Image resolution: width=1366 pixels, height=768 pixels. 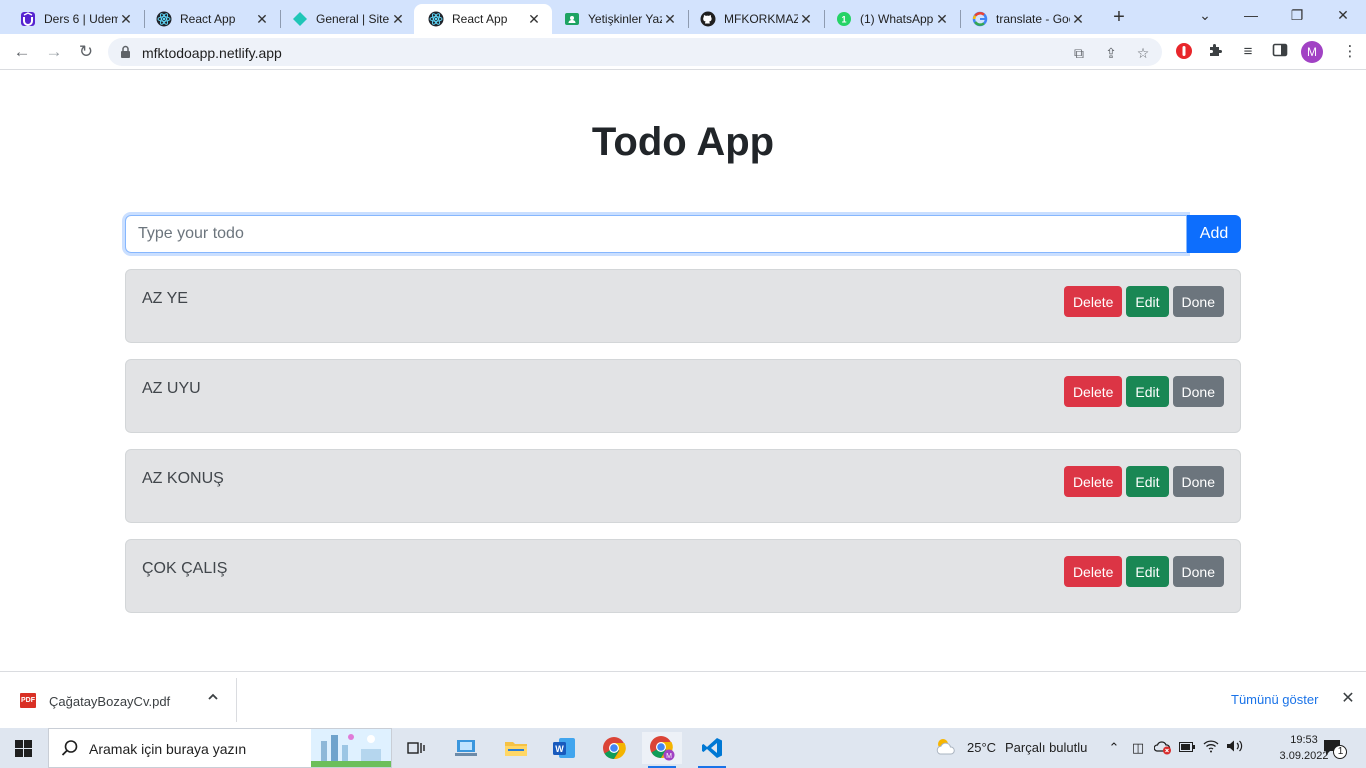 What do you see at coordinates (619, 19) in the screenshot?
I see `tab-classroom: Yetişkinler Yazılım ✕` at bounding box center [619, 19].